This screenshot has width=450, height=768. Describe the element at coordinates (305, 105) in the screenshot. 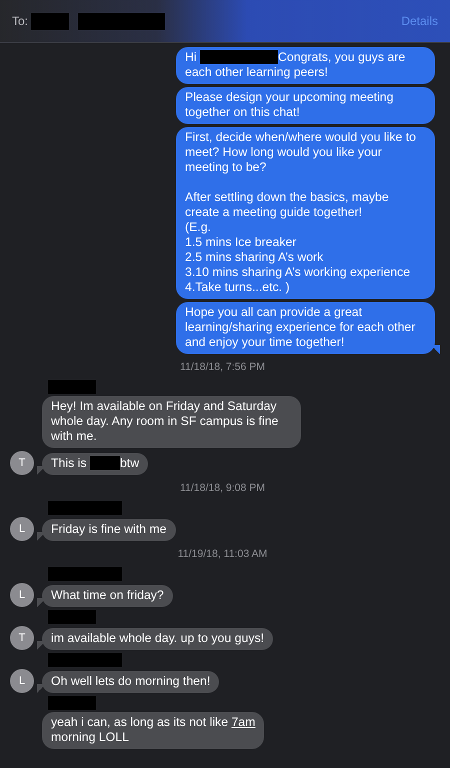

I see `sent-message: Please design your upcoming meeting together on this chat!` at that location.